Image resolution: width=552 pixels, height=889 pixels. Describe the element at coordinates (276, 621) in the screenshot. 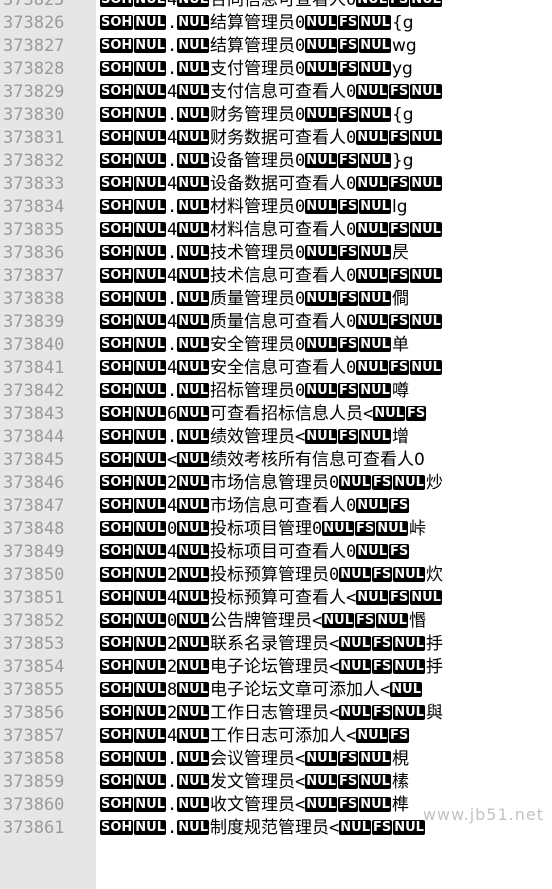

I see `editor-line: 373852 SOH NUL 0NUL 公告牌管理员<NUL FS NUL 惽` at that location.